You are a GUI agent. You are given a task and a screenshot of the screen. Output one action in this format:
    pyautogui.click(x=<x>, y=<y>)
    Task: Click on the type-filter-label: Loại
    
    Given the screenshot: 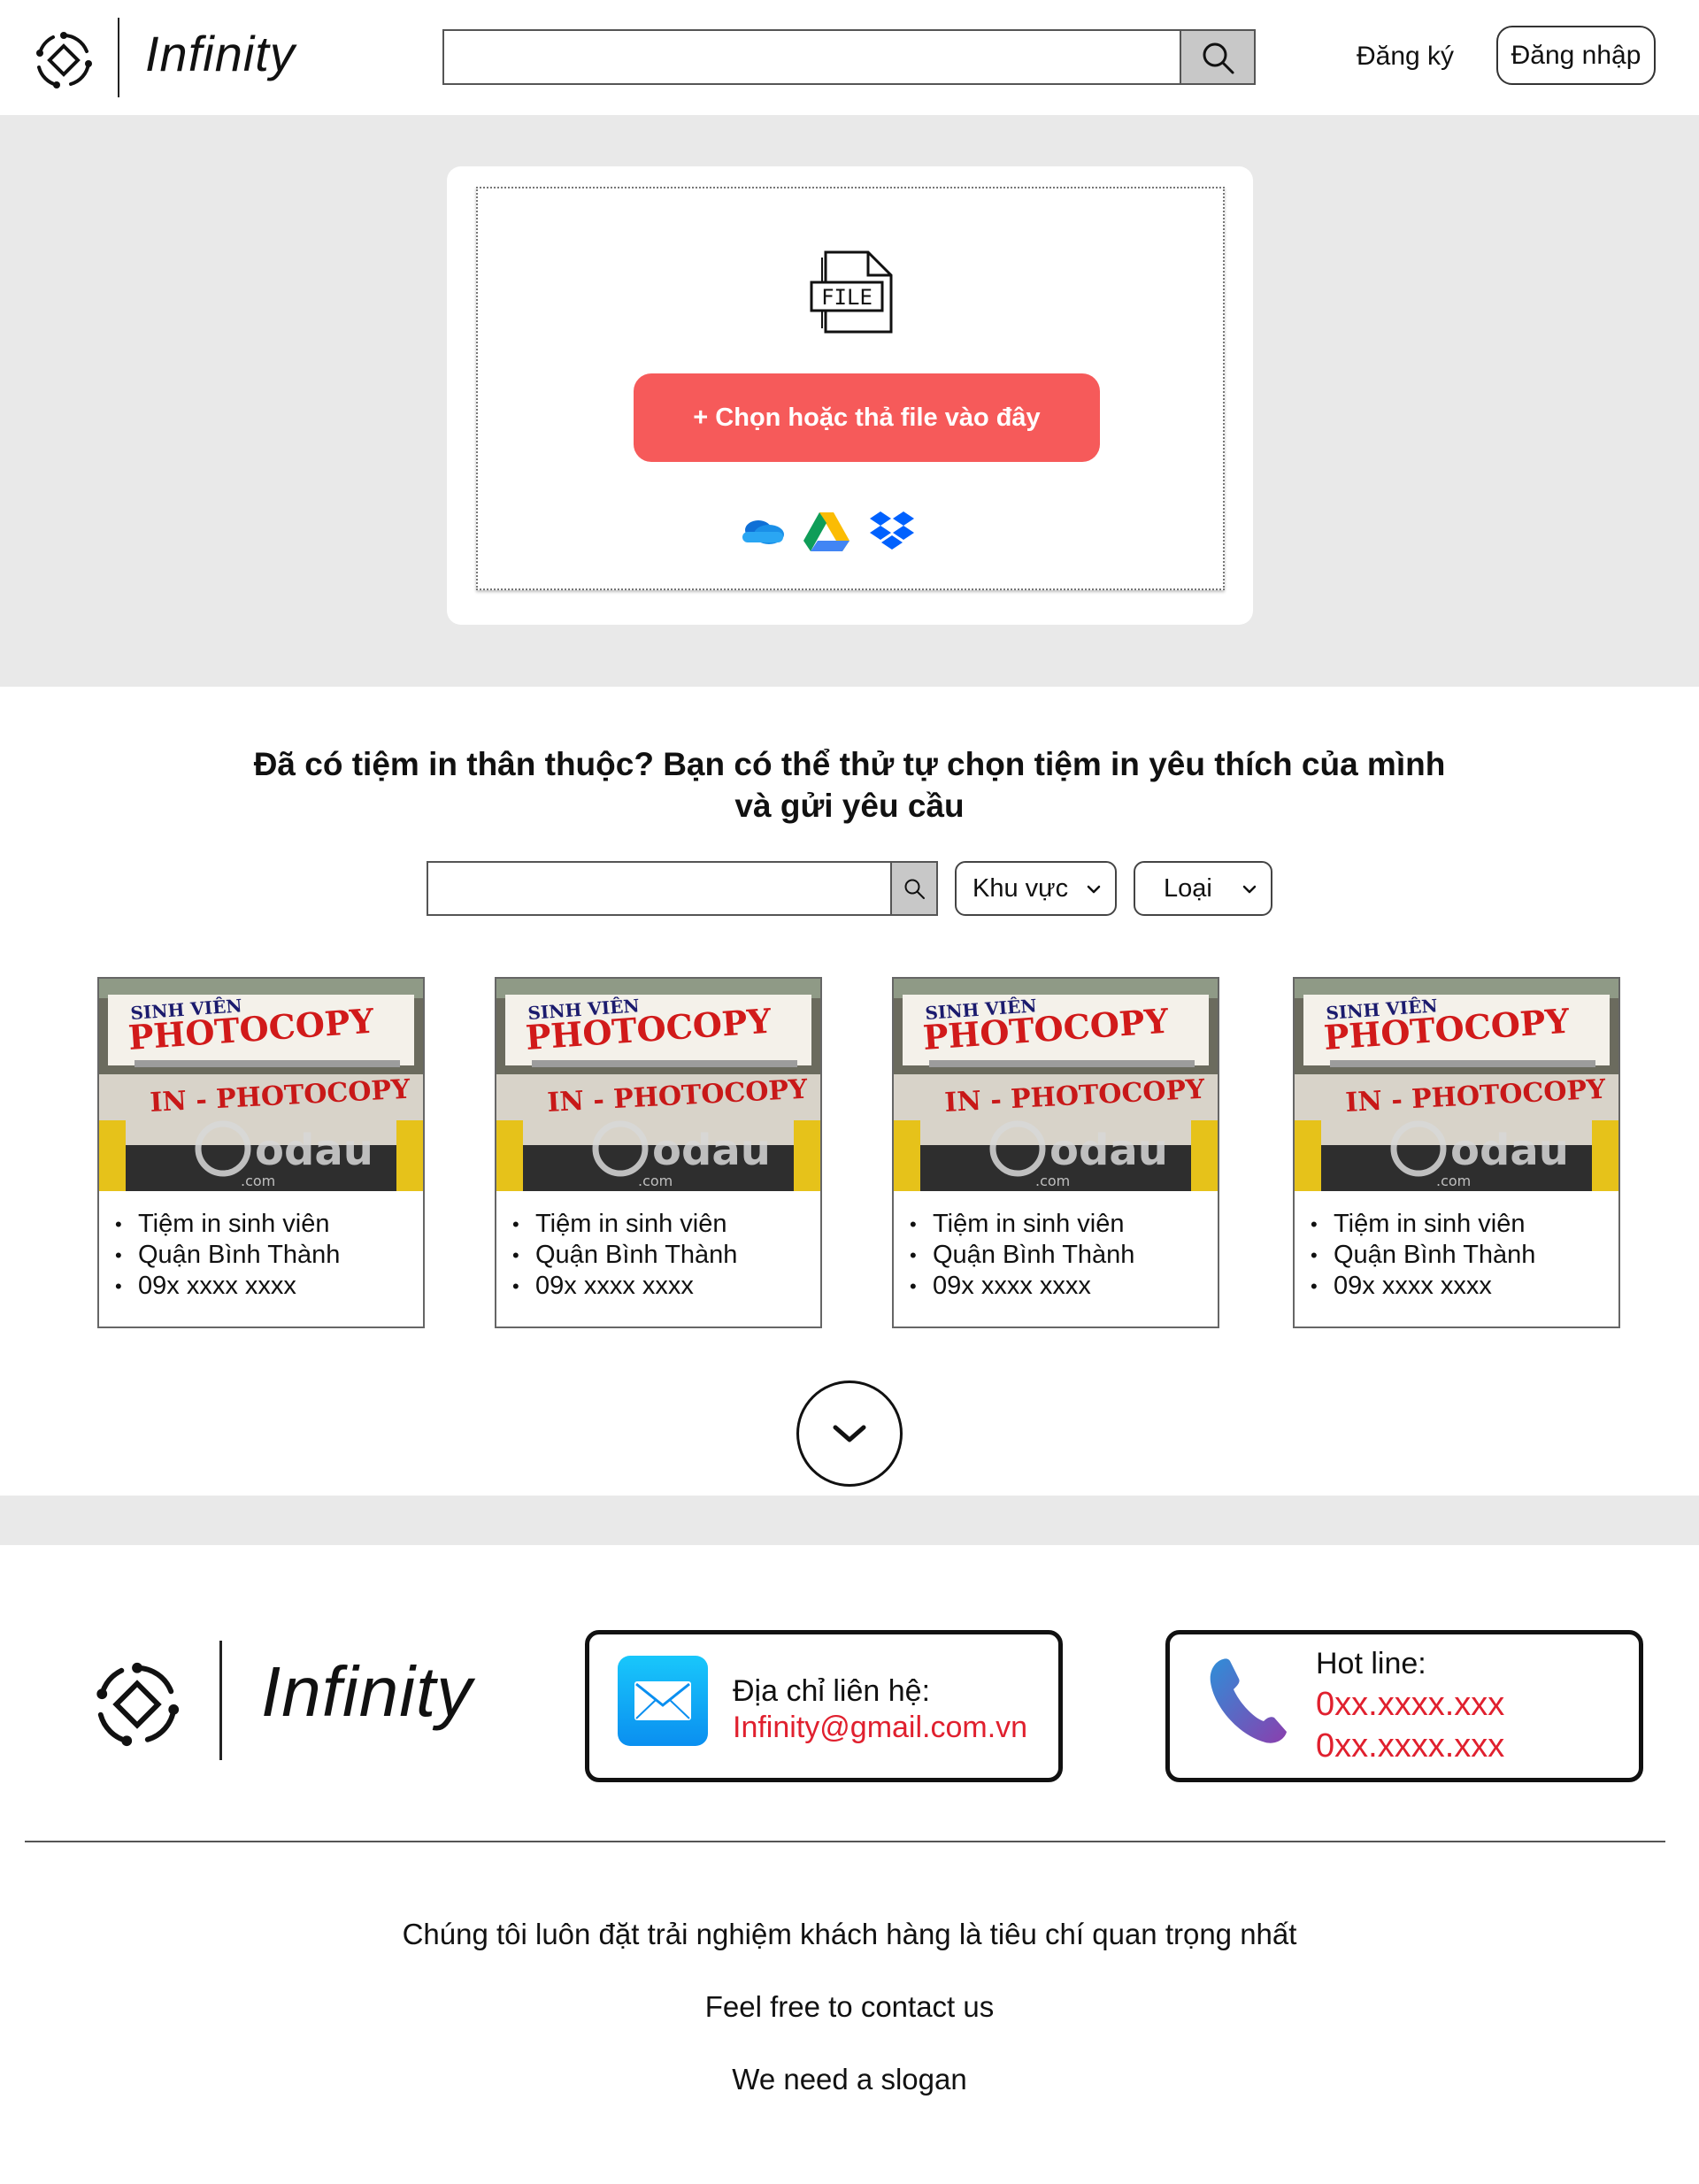 What is the action you would take?
    pyautogui.click(x=1188, y=888)
    